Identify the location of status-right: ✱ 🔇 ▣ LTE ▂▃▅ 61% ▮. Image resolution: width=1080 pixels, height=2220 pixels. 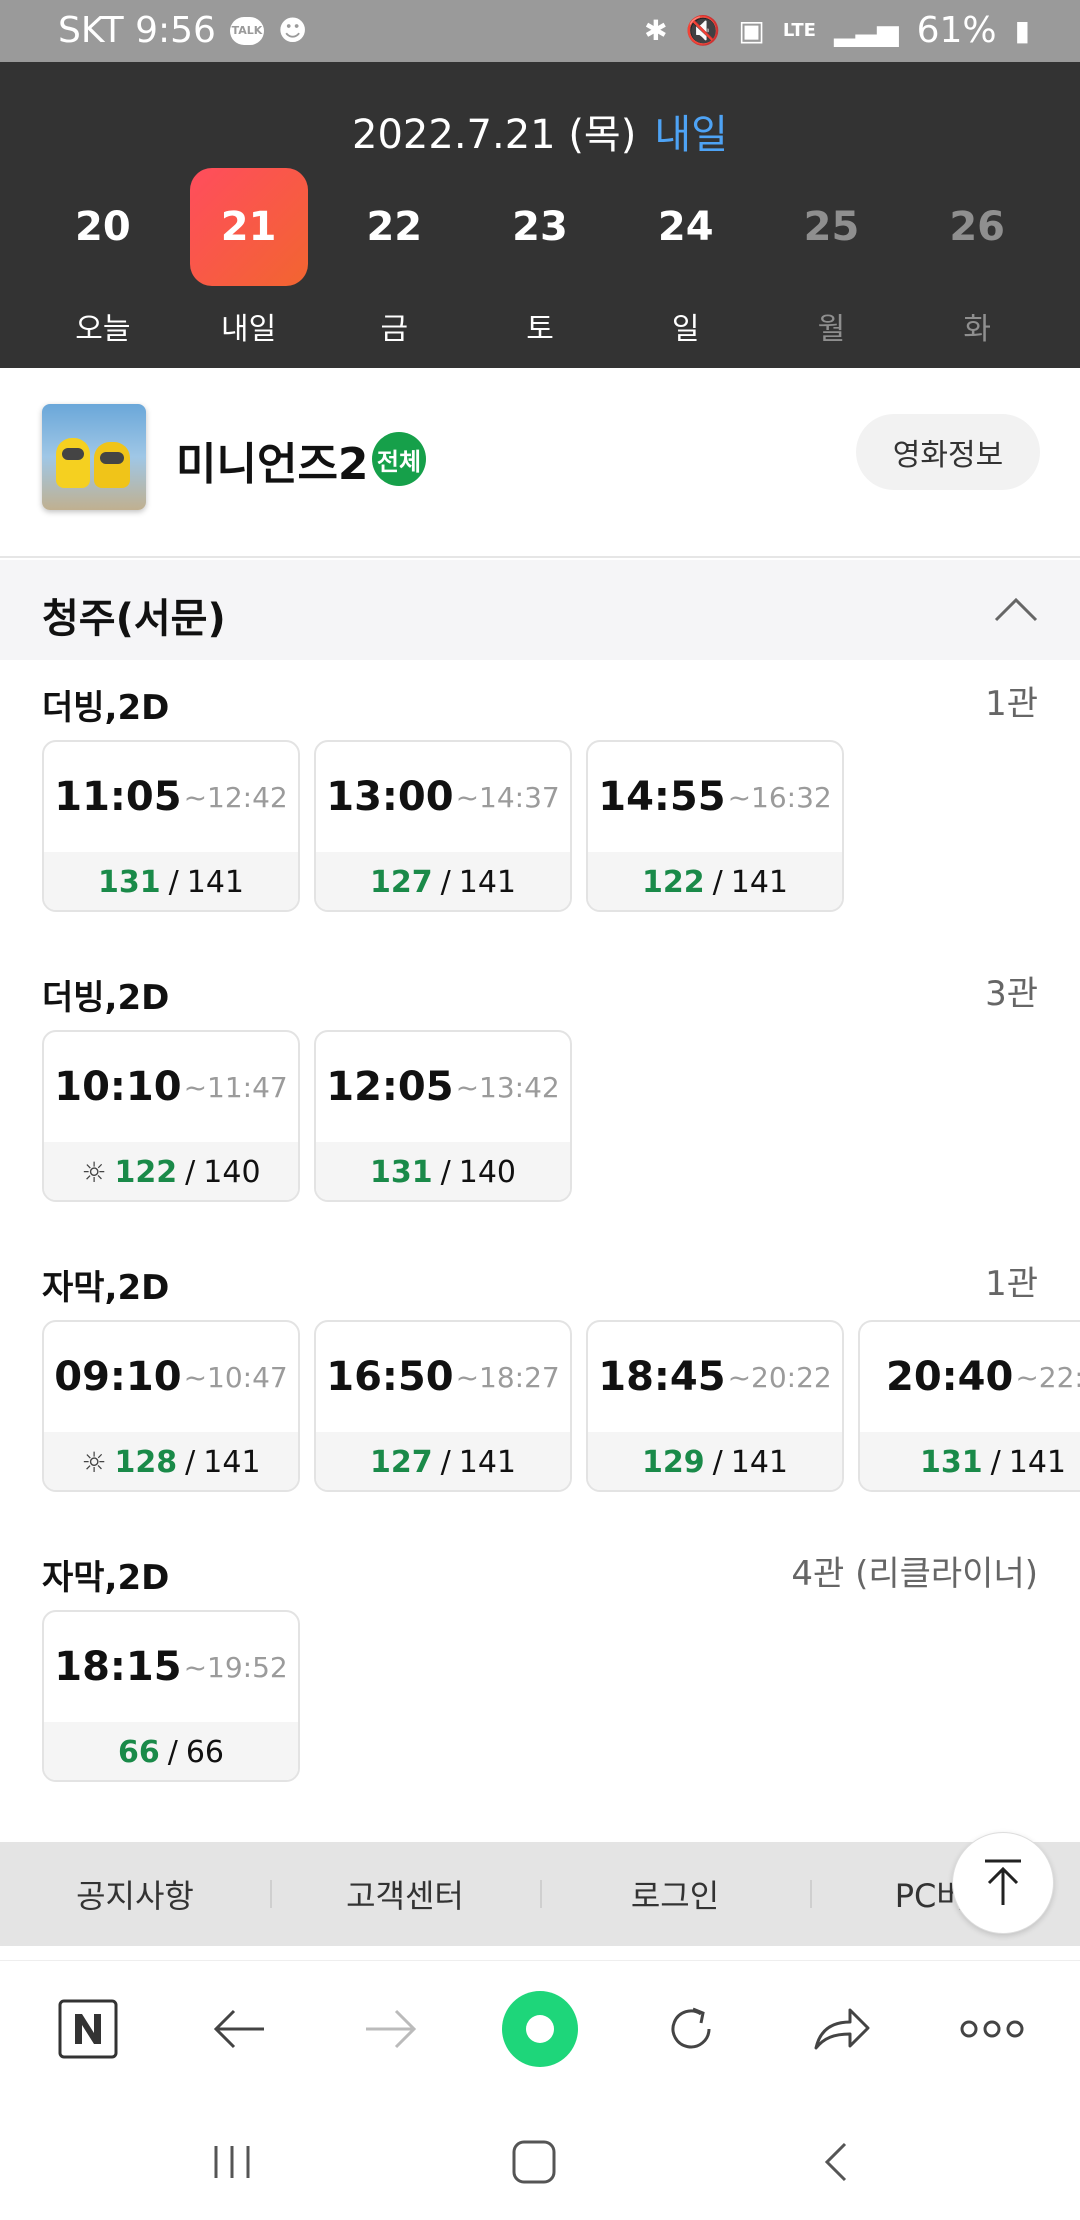
(837, 30).